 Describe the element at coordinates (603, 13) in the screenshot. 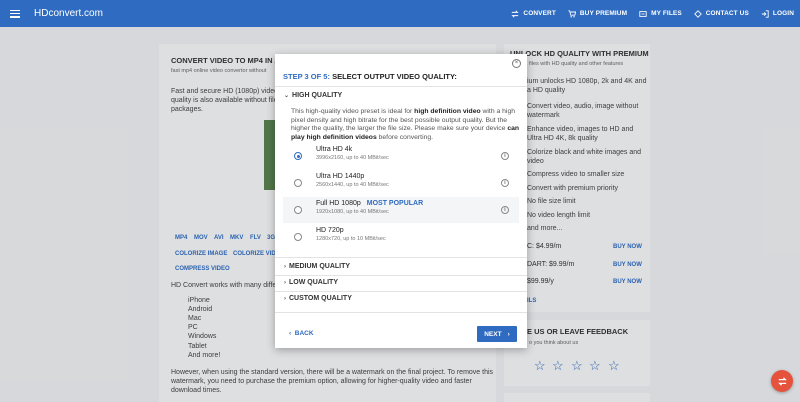

I see `nav-buy-premium-label: BUY PREMIUM` at that location.